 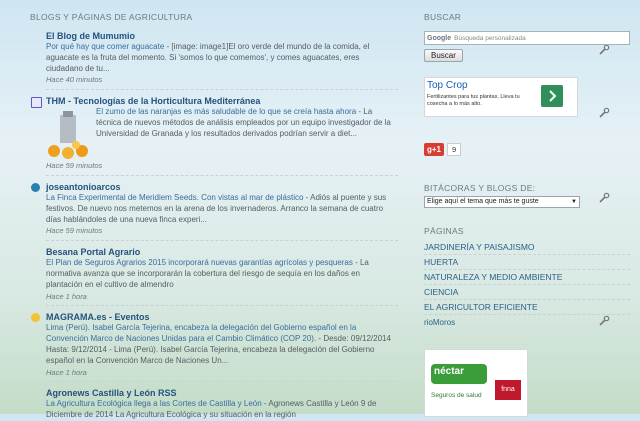 I want to click on search-button: Buscar, so click(x=443, y=55).